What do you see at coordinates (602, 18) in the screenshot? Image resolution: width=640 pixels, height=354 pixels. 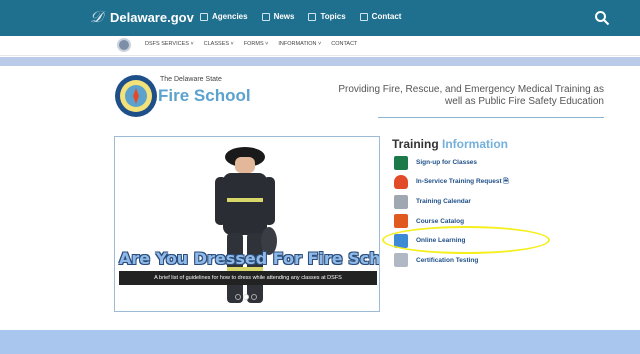 I see `search-icon` at bounding box center [602, 18].